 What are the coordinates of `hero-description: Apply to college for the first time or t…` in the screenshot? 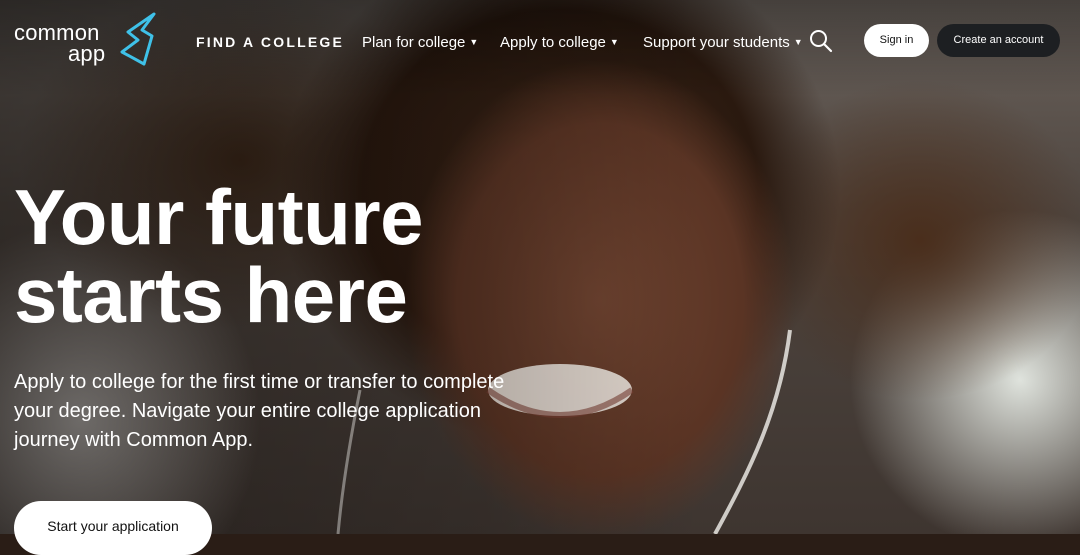 It's located at (259, 411).